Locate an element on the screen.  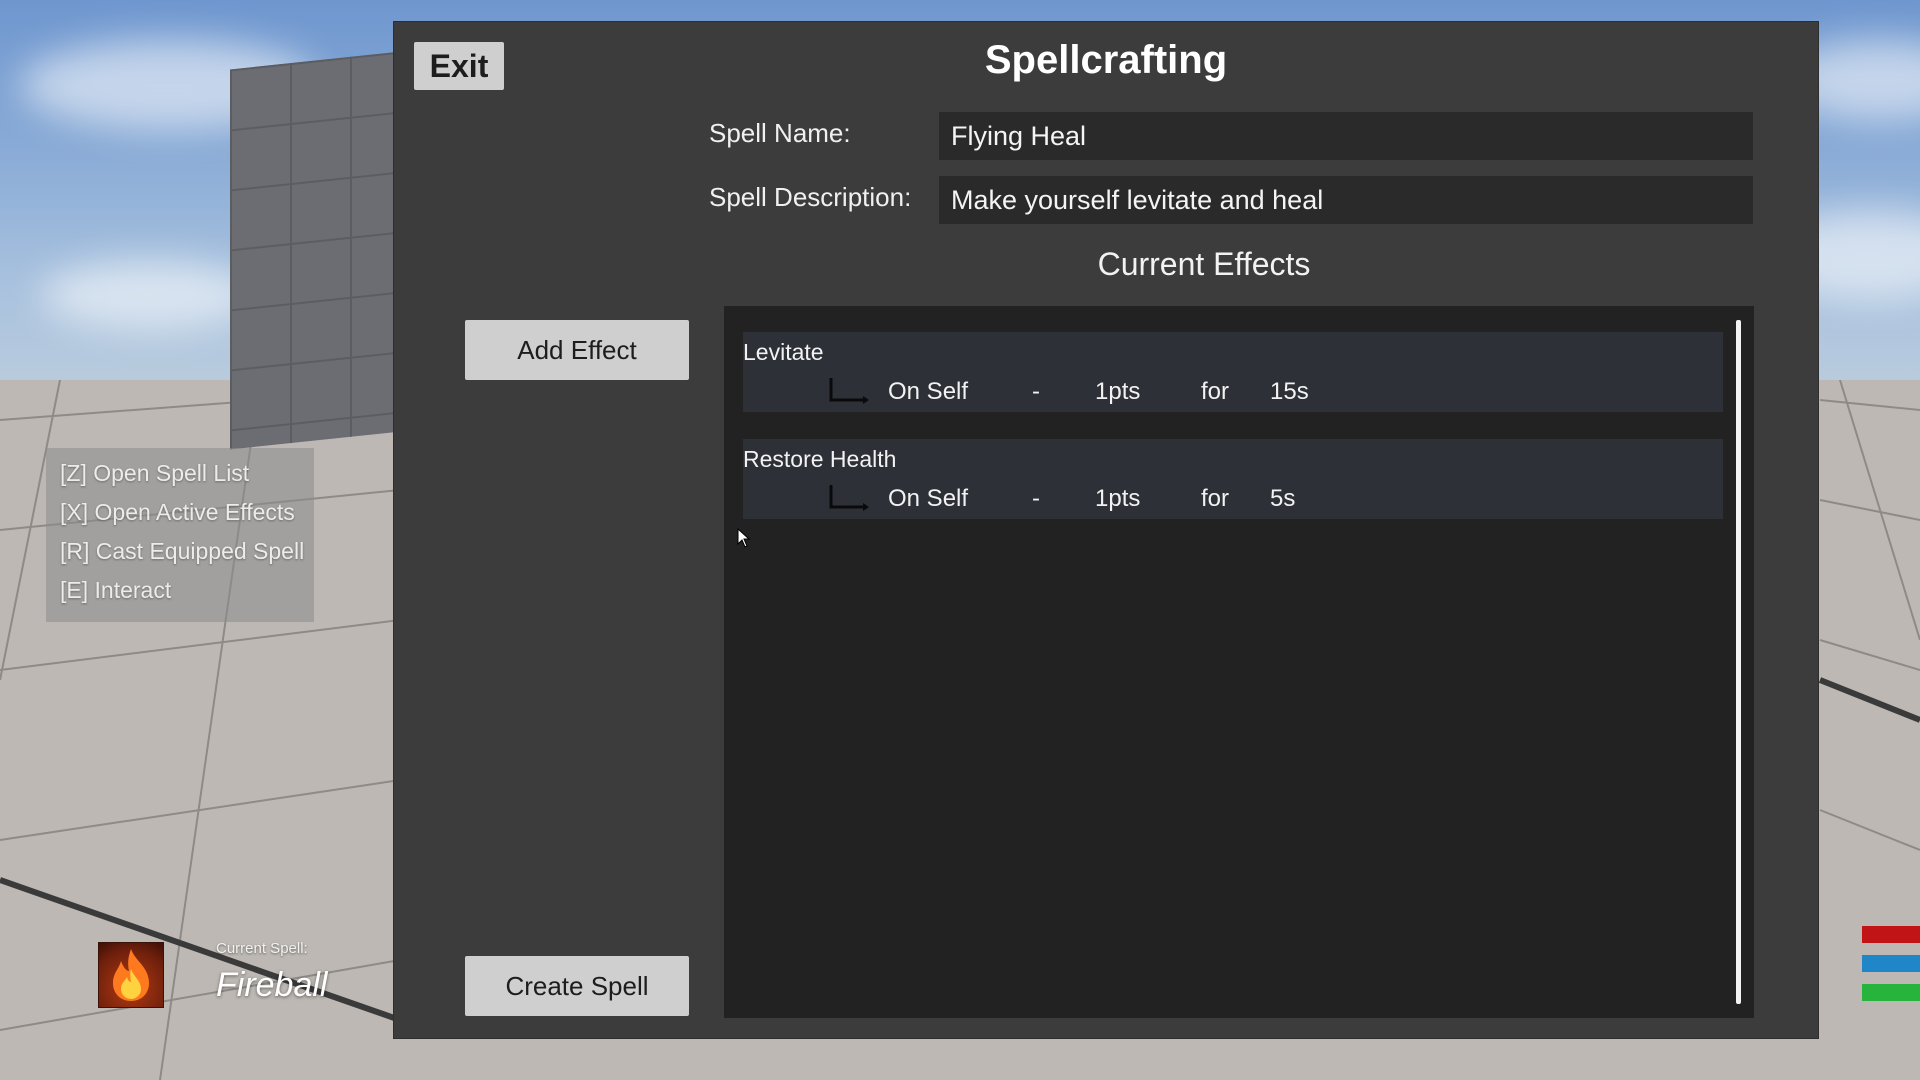
grid-wall is located at coordinates (320, 250).